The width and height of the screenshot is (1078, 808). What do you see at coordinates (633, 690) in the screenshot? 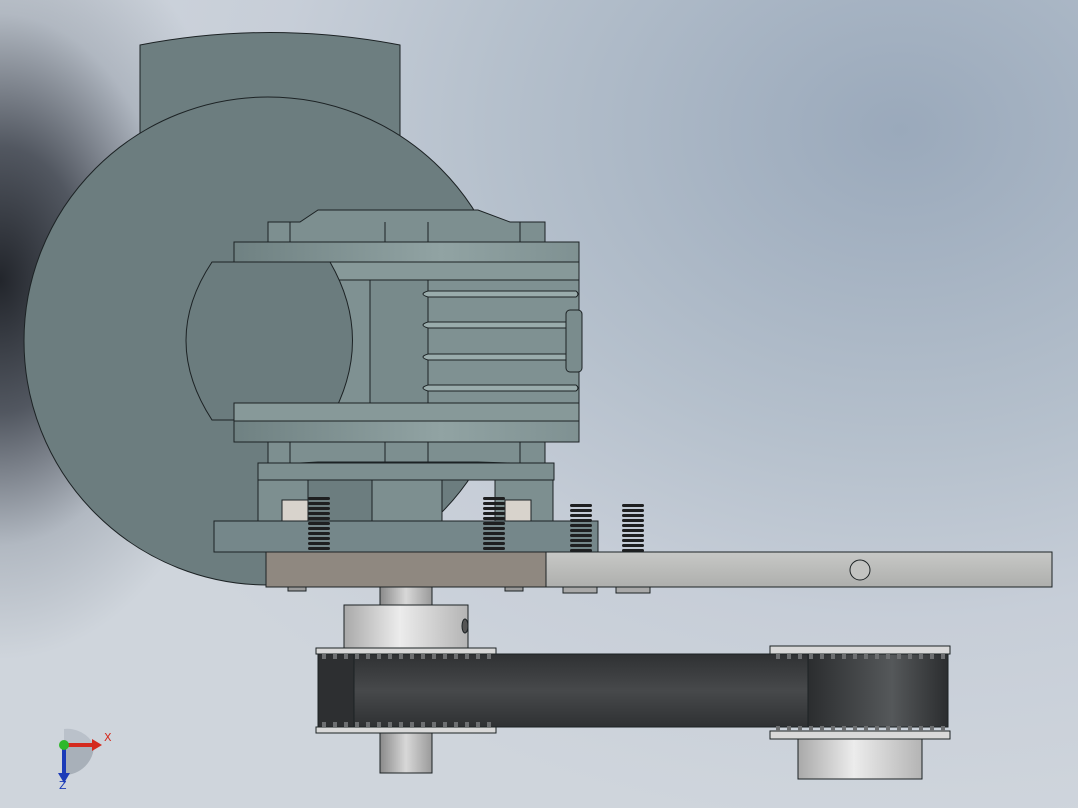
I see `timing-belt` at bounding box center [633, 690].